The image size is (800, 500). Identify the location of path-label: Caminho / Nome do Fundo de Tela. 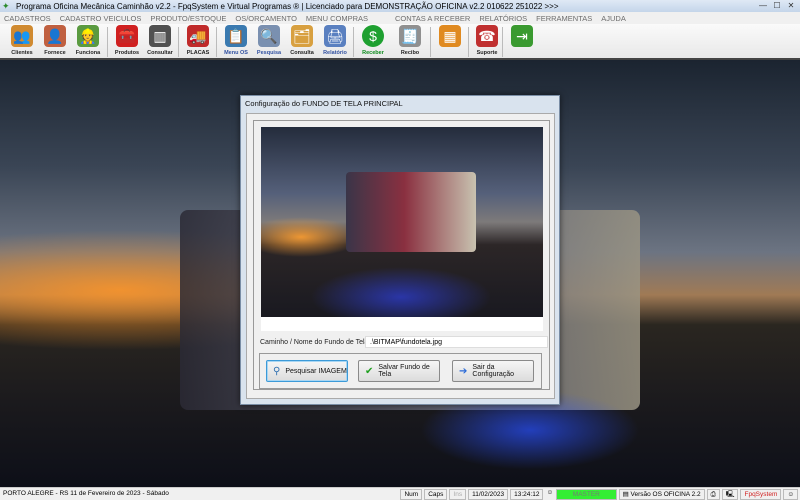
(314, 342).